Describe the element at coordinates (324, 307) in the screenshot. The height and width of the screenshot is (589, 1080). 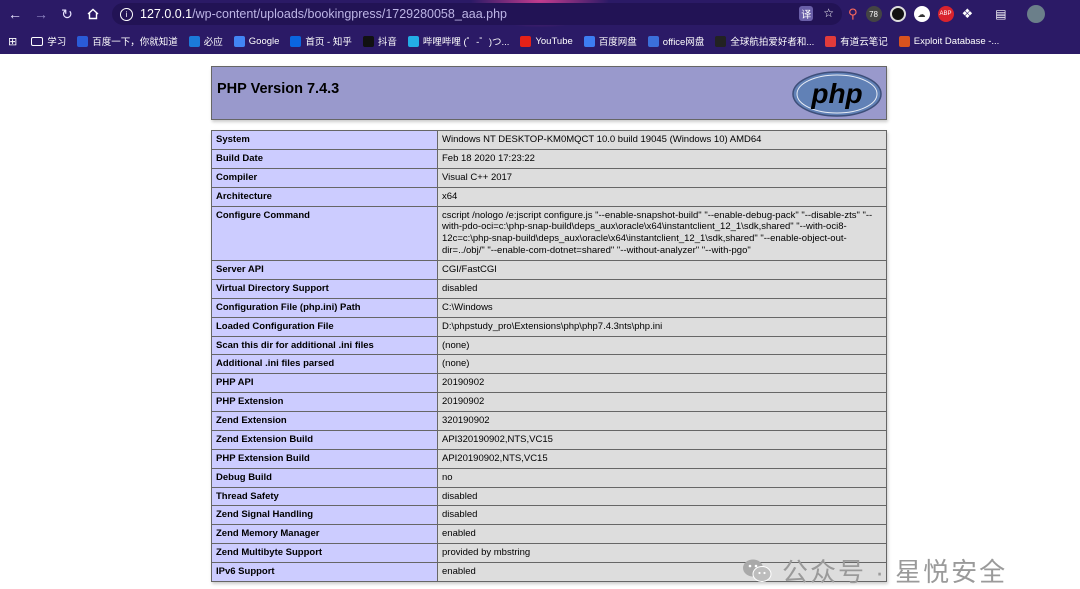
I see `row-key: Configuration File (php.ini) Path` at that location.